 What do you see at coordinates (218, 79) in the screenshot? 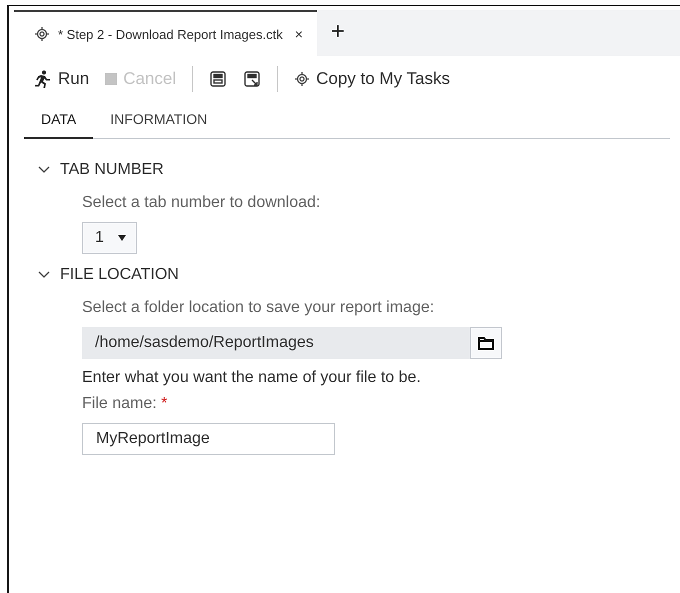
I see `save-icon` at bounding box center [218, 79].